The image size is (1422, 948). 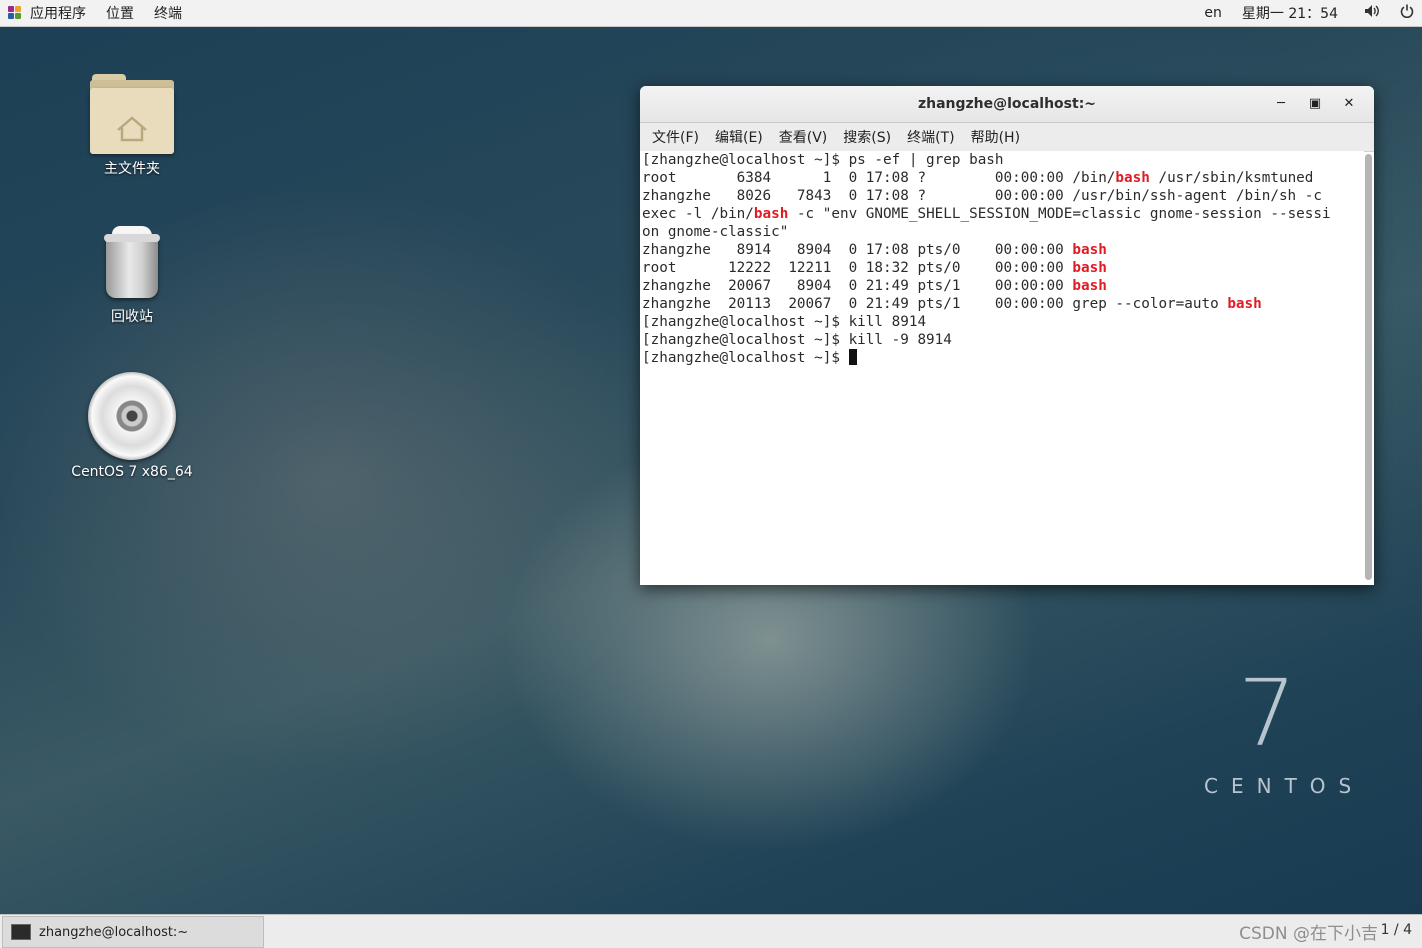 I want to click on workspace-indicator: 1 / 4, so click(x=1396, y=930).